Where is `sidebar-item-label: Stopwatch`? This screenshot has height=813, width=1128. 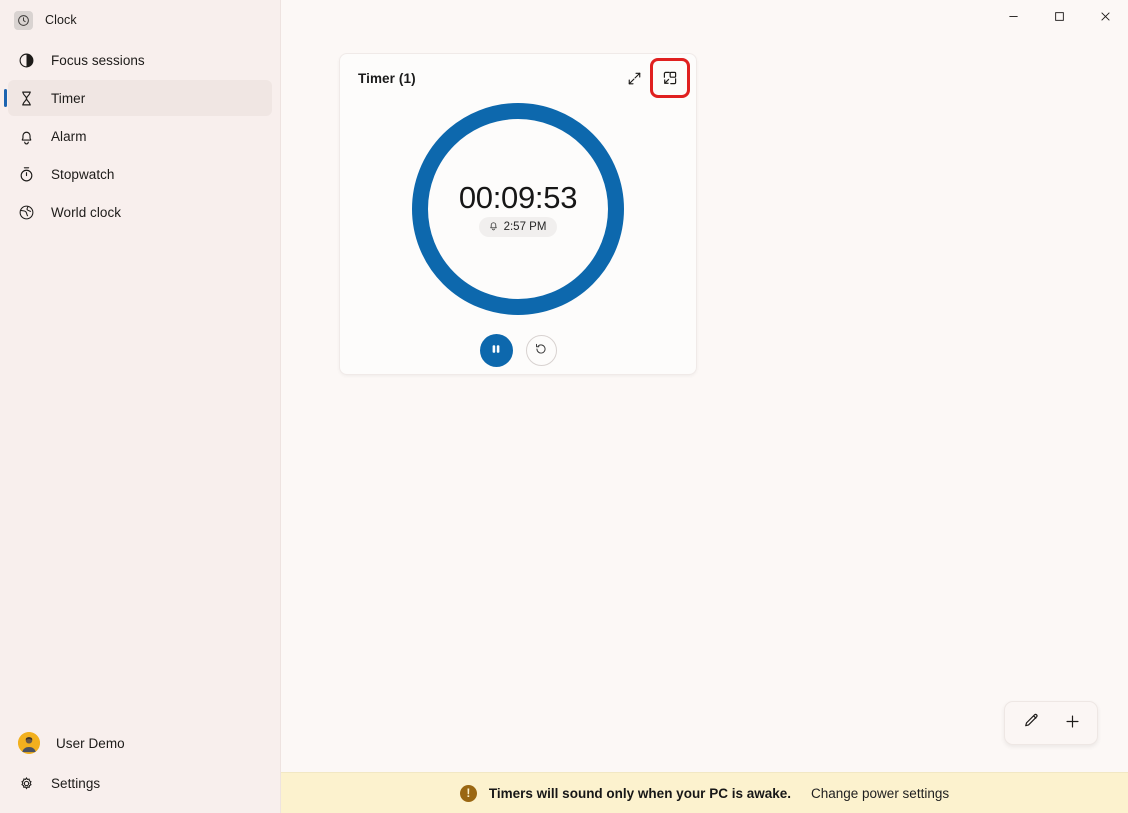
sidebar-item-label: Stopwatch is located at coordinates (83, 174).